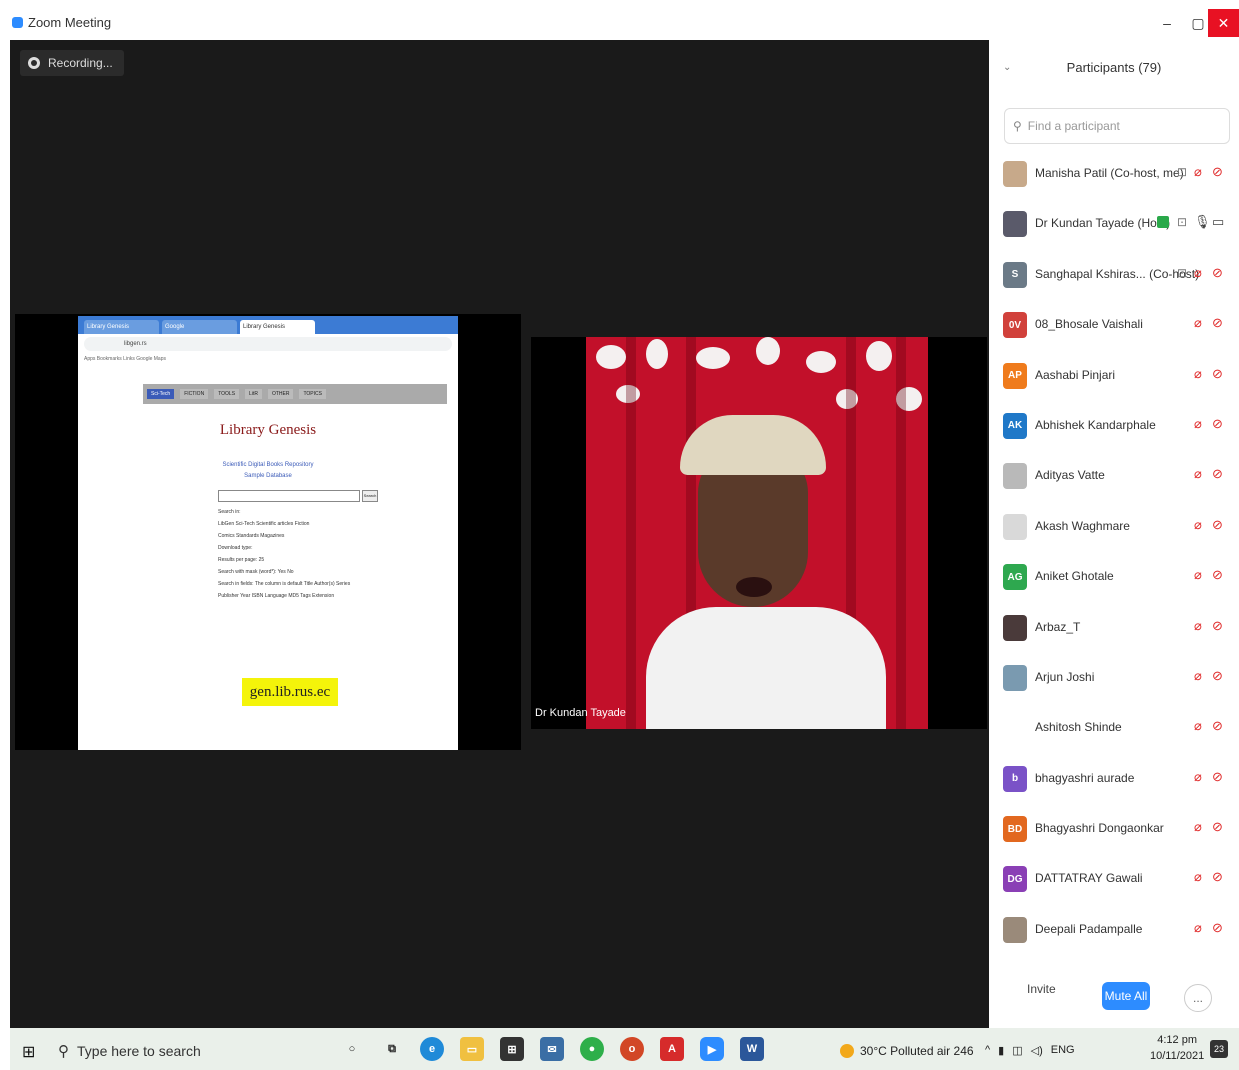 The image size is (1239, 1070). Describe the element at coordinates (1177, 1048) in the screenshot. I see `taskbar-clock: 4:12 pm 10/11/2021` at that location.